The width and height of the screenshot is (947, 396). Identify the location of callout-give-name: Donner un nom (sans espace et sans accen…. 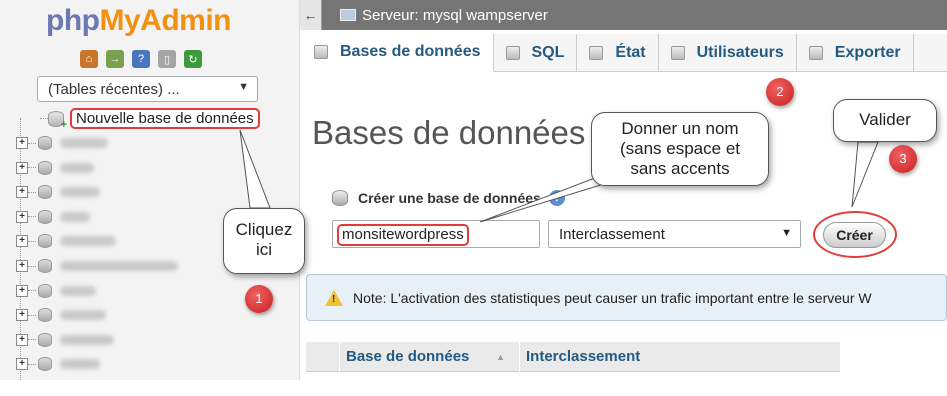
(680, 149).